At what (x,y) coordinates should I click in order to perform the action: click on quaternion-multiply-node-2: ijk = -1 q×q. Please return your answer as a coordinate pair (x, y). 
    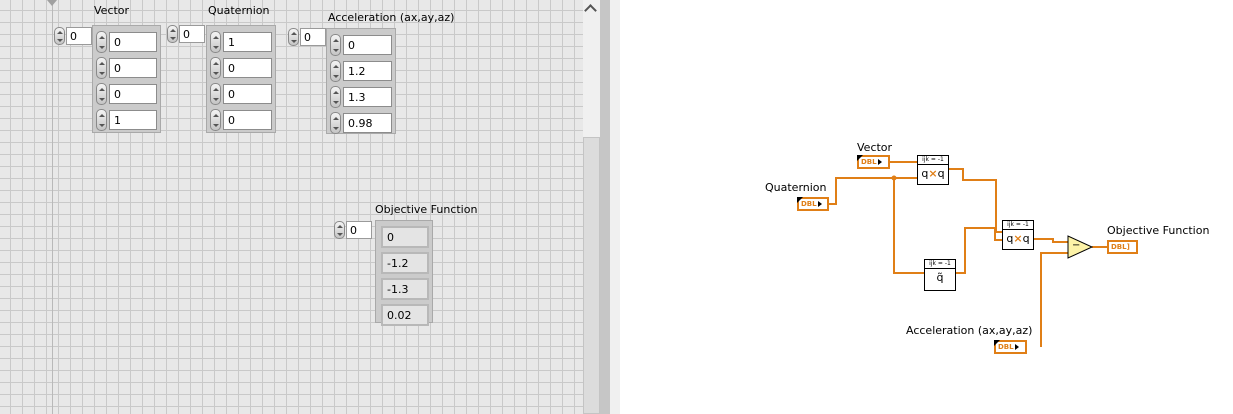
    Looking at the image, I should click on (1018, 235).